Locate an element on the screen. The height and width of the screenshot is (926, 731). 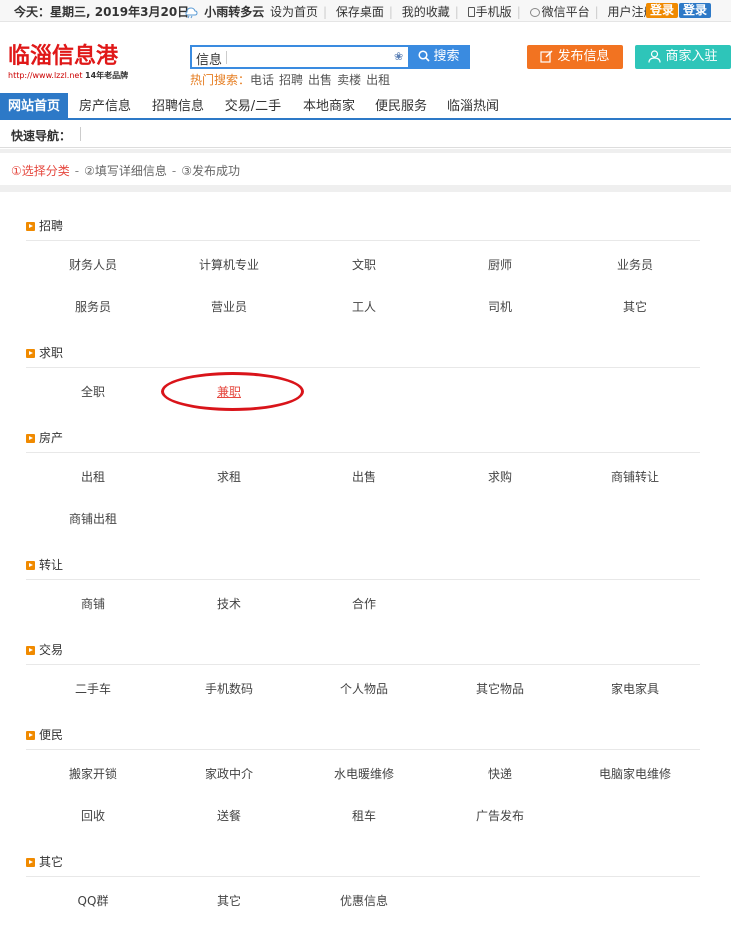
section-title-trade: 交易 is located at coordinates (44, 649).